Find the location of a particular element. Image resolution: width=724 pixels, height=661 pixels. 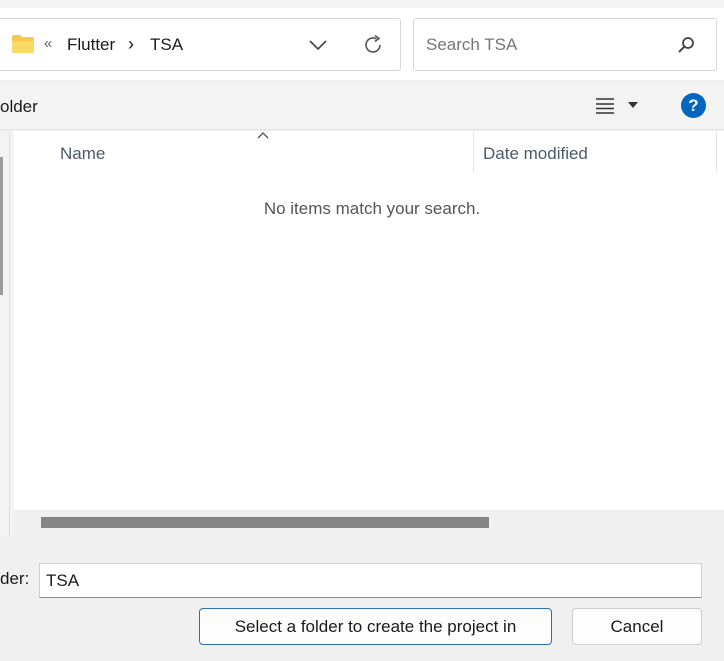

cancel-button: Cancel is located at coordinates (637, 626).